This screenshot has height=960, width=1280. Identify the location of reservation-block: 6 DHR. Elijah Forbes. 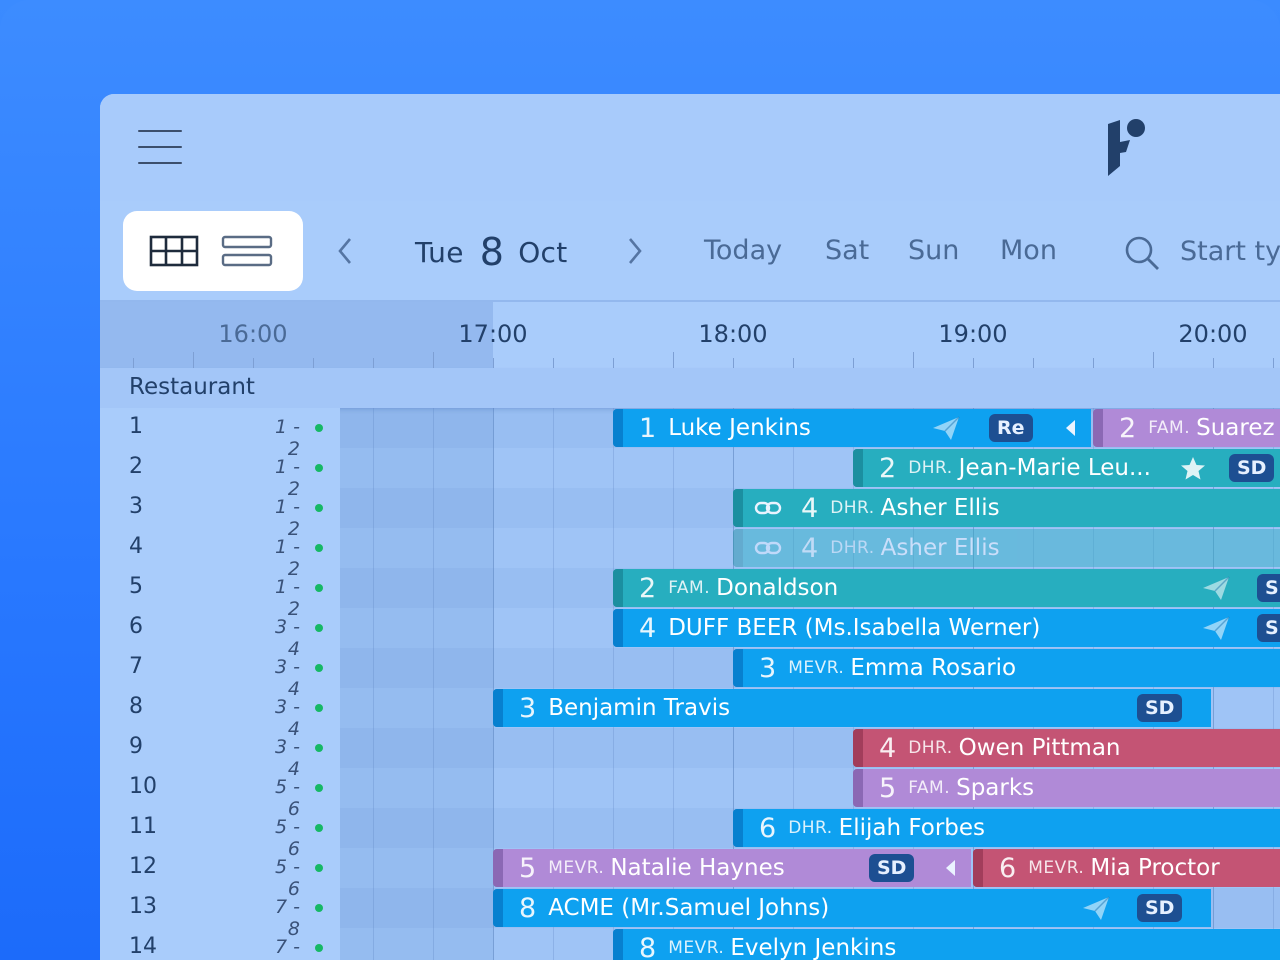
(1006, 828).